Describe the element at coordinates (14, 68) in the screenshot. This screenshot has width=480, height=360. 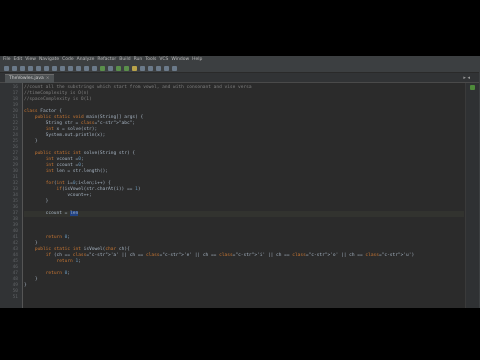
I see `save-icon` at that location.